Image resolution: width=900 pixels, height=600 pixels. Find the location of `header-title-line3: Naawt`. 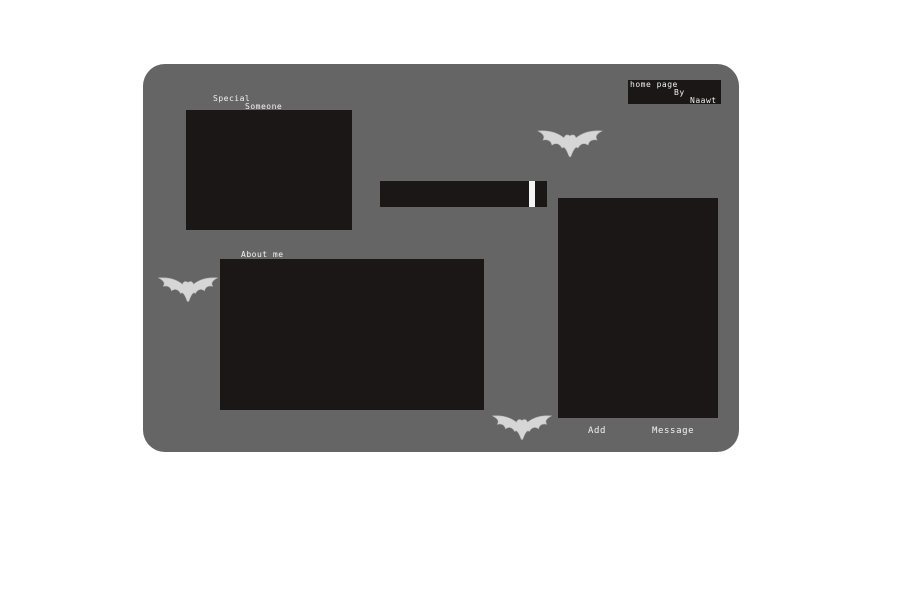

header-title-line3: Naawt is located at coordinates (703, 100).